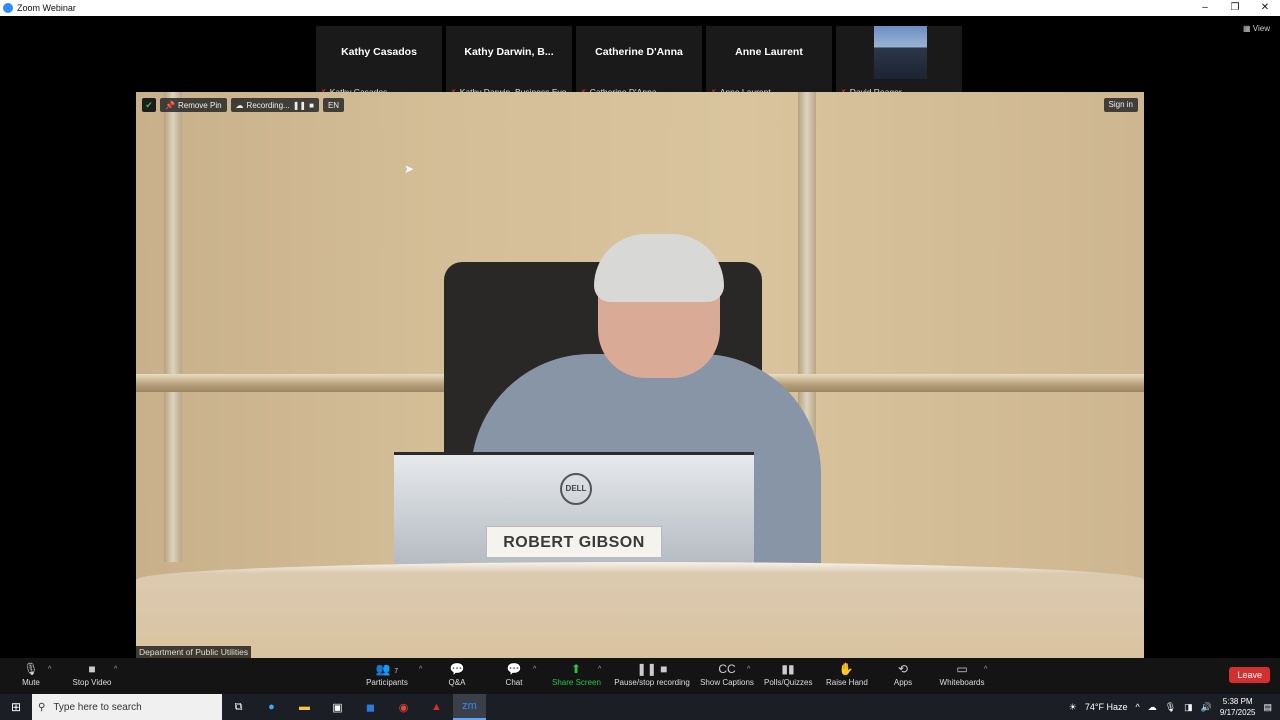 This screenshot has width=1280, height=720. I want to click on stop-video-button: ■ Stop Video, so click(92, 674).